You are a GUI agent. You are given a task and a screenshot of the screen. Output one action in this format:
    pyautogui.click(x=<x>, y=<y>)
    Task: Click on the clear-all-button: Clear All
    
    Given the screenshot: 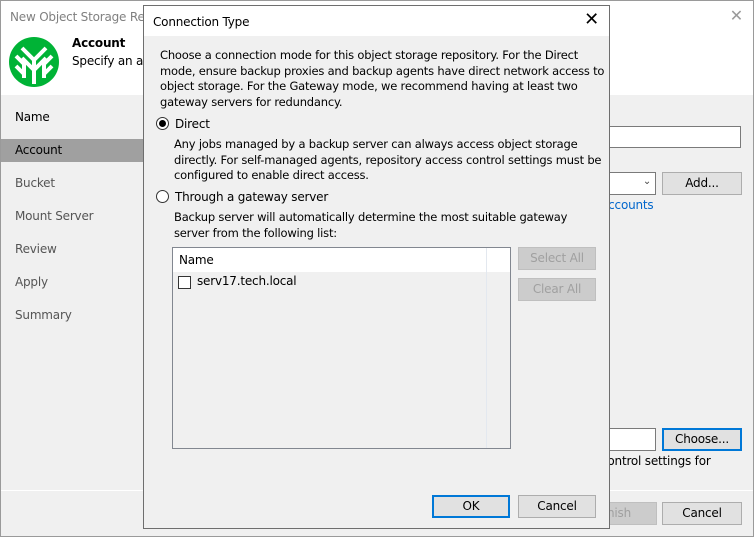 What is the action you would take?
    pyautogui.click(x=557, y=289)
    